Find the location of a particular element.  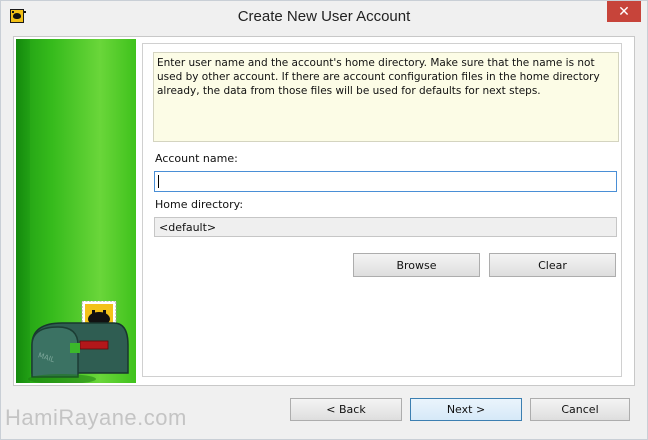

home-directory-field: <default> is located at coordinates (385, 227).